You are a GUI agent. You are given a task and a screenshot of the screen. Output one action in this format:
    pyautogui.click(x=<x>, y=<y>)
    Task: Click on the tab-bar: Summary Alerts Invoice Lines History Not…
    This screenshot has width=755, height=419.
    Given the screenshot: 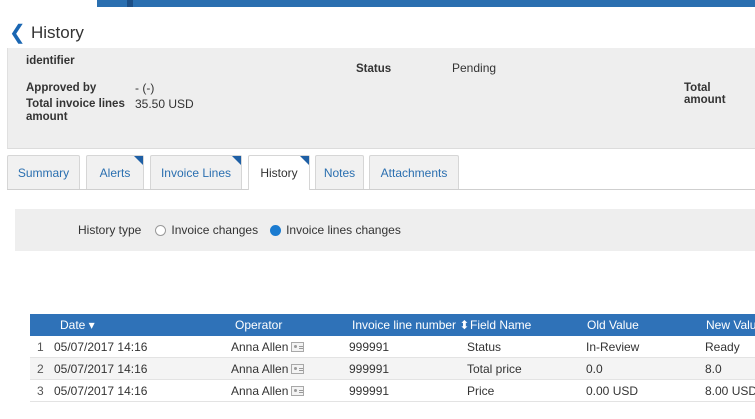 What is the action you would take?
    pyautogui.click(x=381, y=172)
    